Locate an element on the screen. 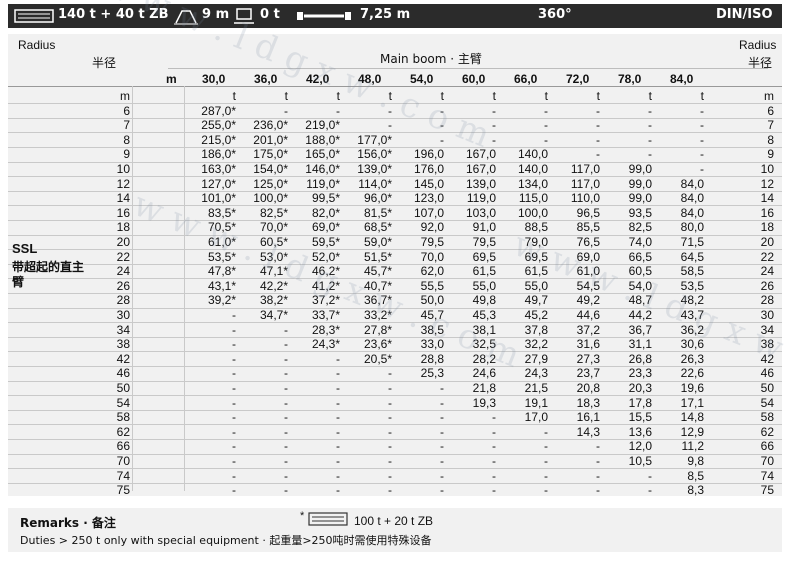  boom-length-6: 66,0 is located at coordinates (526, 79).